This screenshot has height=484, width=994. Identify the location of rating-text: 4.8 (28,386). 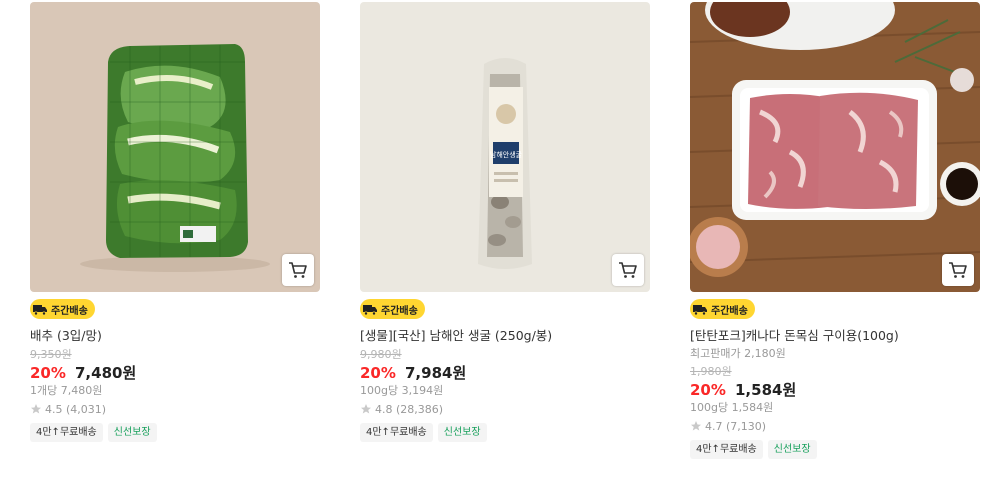
(409, 409).